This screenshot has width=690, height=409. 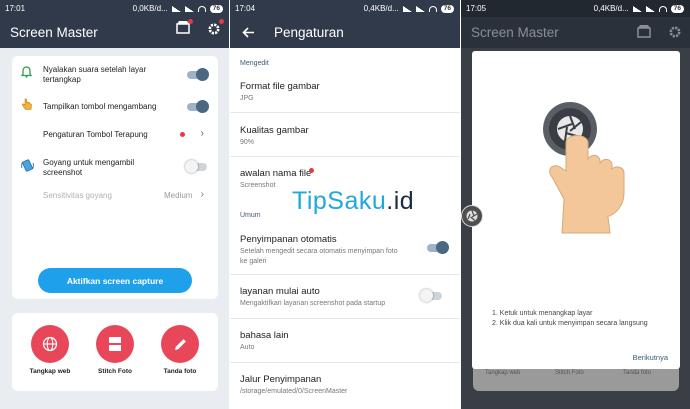 What do you see at coordinates (115, 344) in the screenshot?
I see `stitch-icon` at bounding box center [115, 344].